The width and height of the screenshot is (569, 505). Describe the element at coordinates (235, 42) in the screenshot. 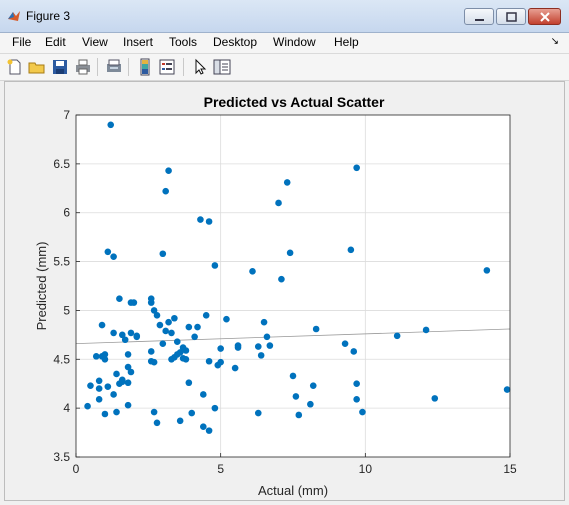

I see `menu-desktop: Desktop` at that location.